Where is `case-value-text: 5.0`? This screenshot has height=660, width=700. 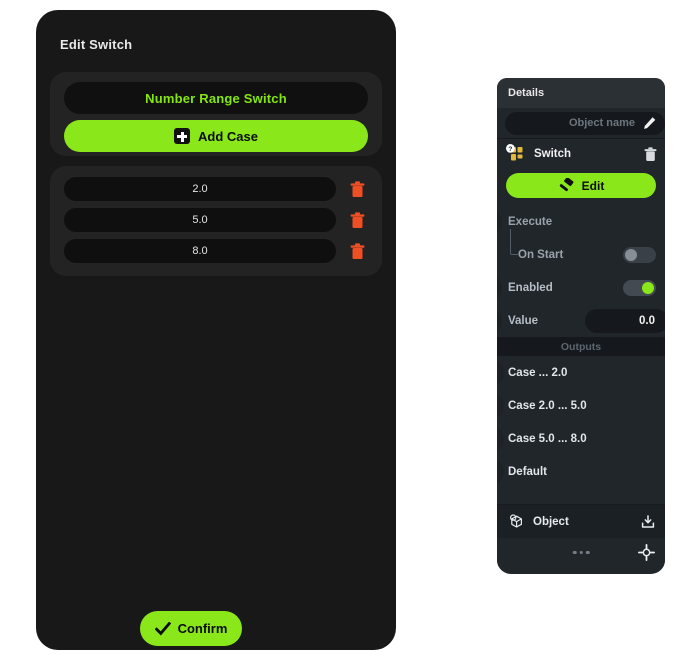
case-value-text: 5.0 is located at coordinates (200, 220).